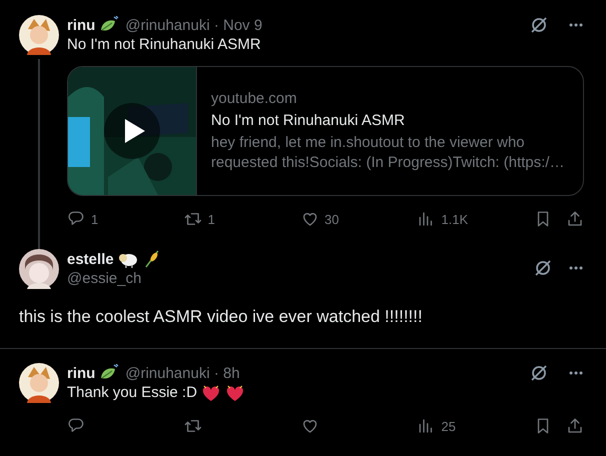 This screenshot has height=456, width=606. Describe the element at coordinates (182, 373) in the screenshot. I see `handle-and-time: @rinuhanuki · 8h` at that location.